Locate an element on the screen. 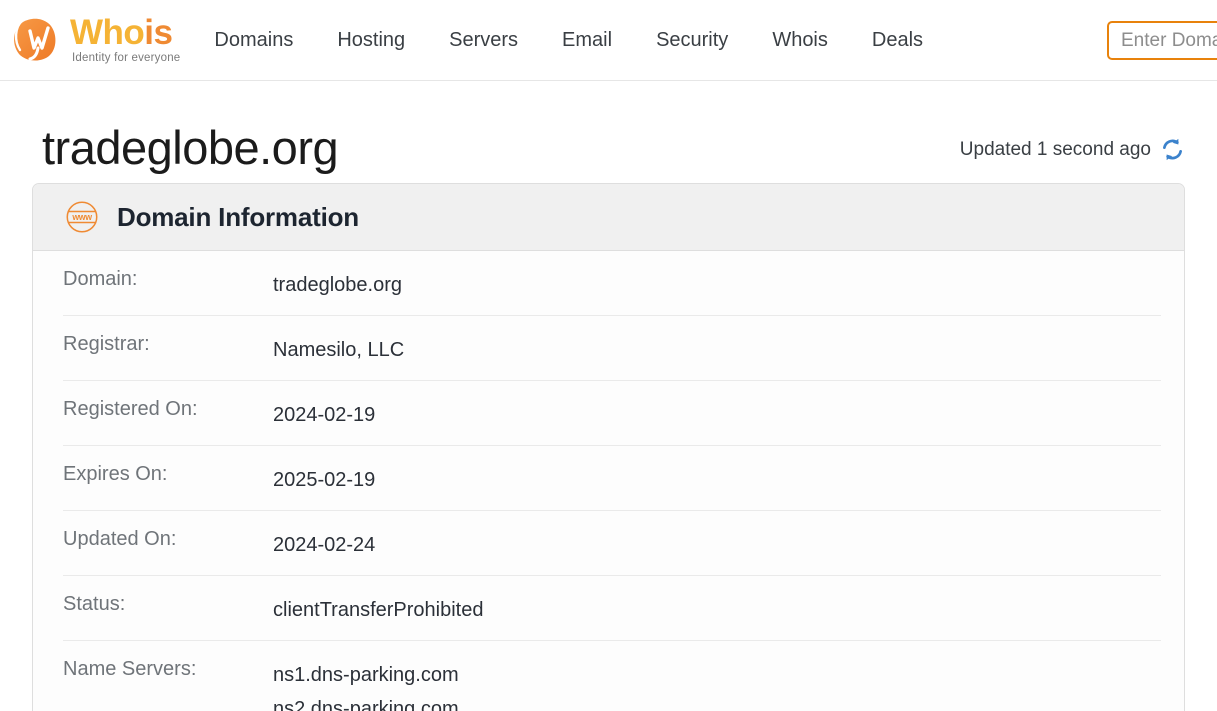  svg-text: www is located at coordinates (81, 217).